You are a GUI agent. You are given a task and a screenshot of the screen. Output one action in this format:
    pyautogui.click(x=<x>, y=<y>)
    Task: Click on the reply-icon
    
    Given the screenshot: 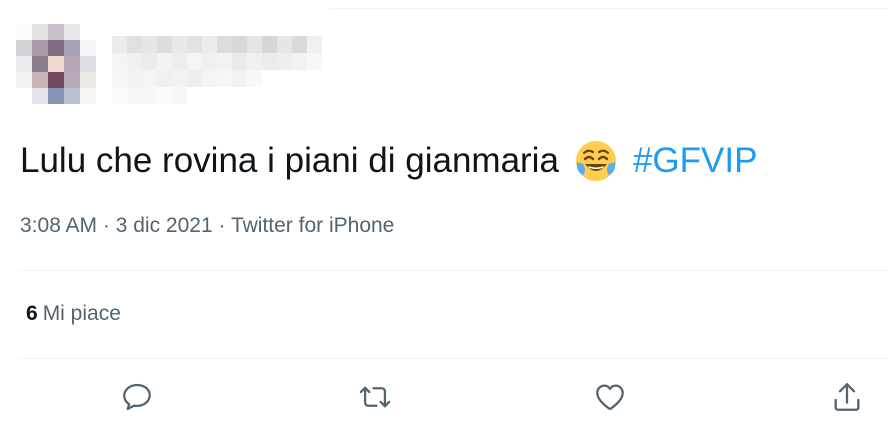 What is the action you would take?
    pyautogui.click(x=137, y=397)
    